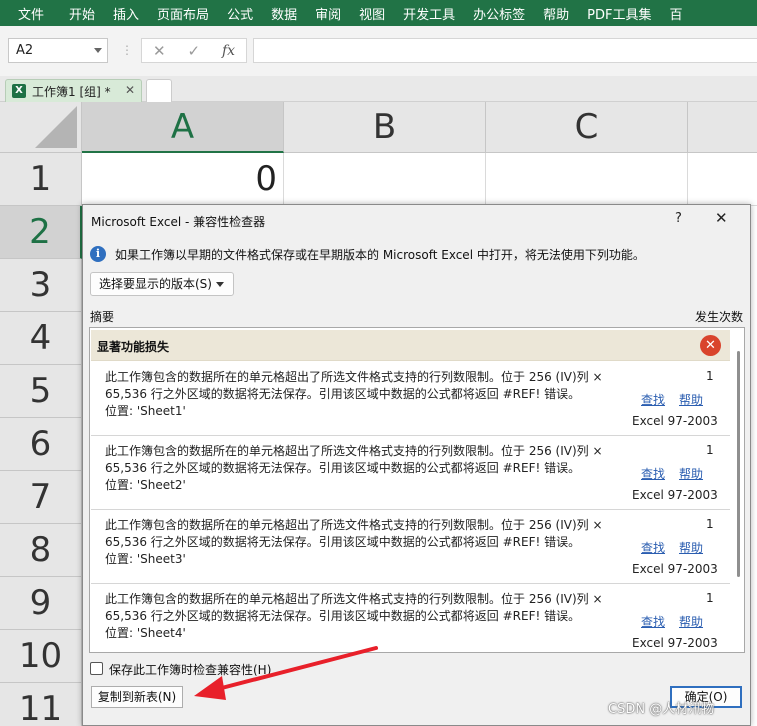 This screenshot has height=726, width=757. What do you see at coordinates (25, 50) in the screenshot?
I see `name-box-value: A2` at bounding box center [25, 50].